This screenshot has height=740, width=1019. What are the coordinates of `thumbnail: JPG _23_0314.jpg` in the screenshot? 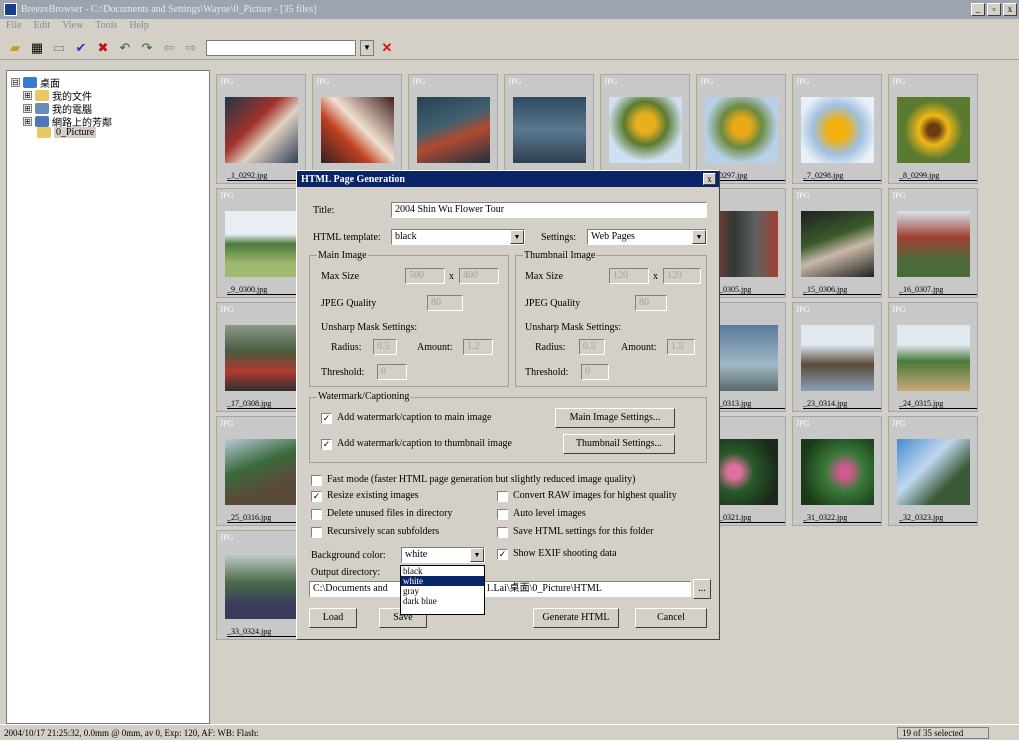 It's located at (837, 357).